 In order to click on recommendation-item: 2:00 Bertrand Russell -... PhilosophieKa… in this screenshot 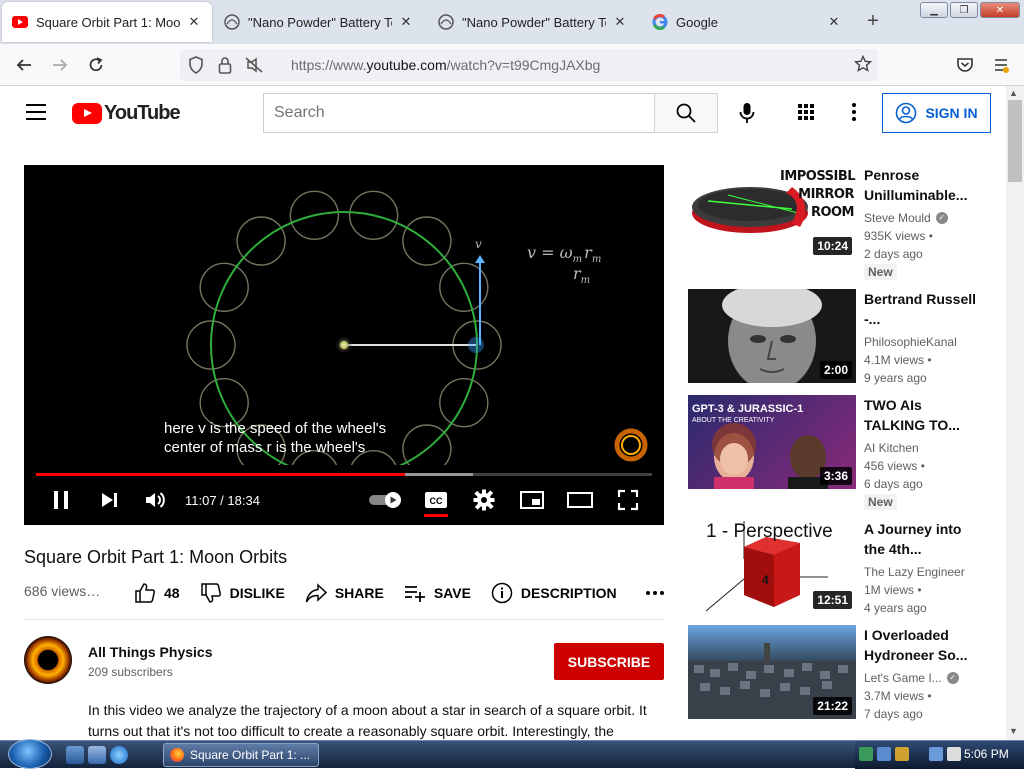, I will do `click(843, 337)`.